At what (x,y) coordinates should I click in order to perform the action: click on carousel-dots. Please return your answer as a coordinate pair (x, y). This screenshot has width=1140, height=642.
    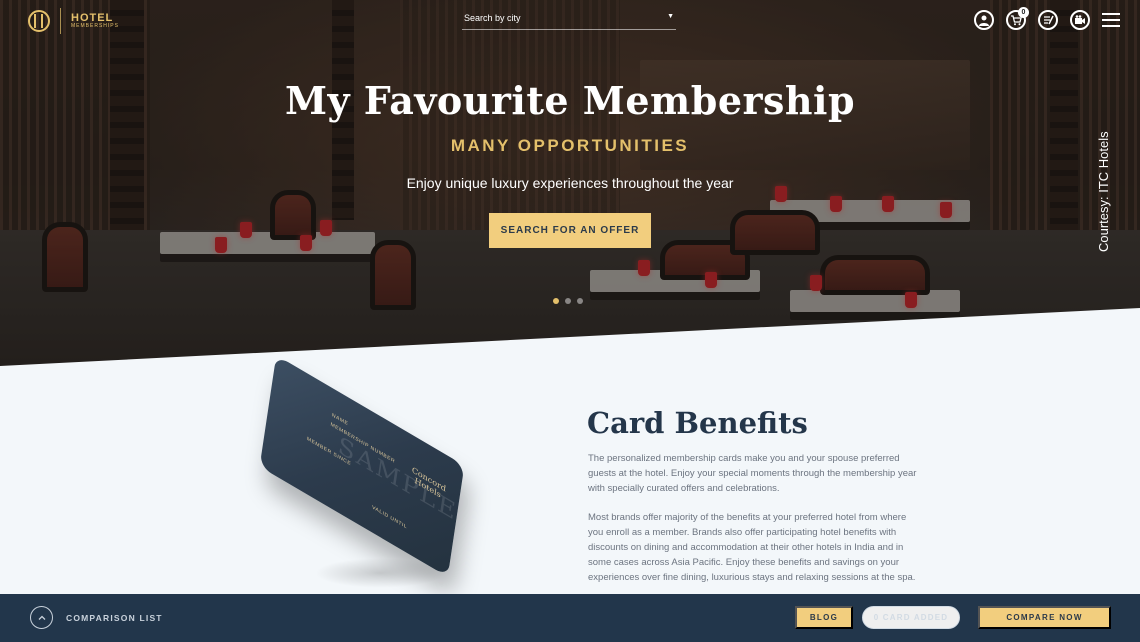
    Looking at the image, I should click on (568, 301).